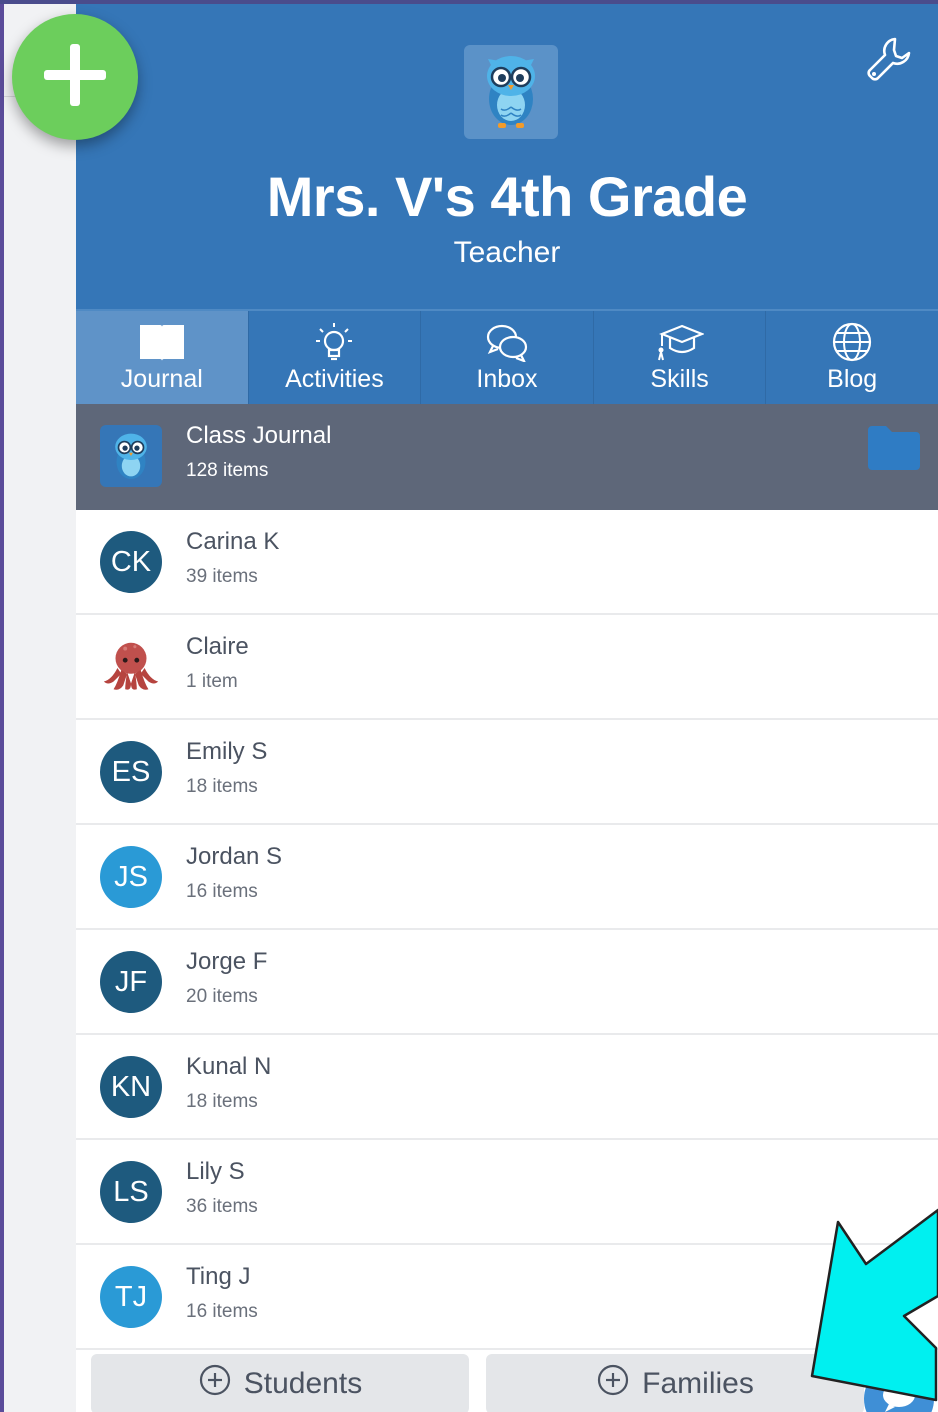  What do you see at coordinates (869, 1306) in the screenshot?
I see `annotation-arrow` at bounding box center [869, 1306].